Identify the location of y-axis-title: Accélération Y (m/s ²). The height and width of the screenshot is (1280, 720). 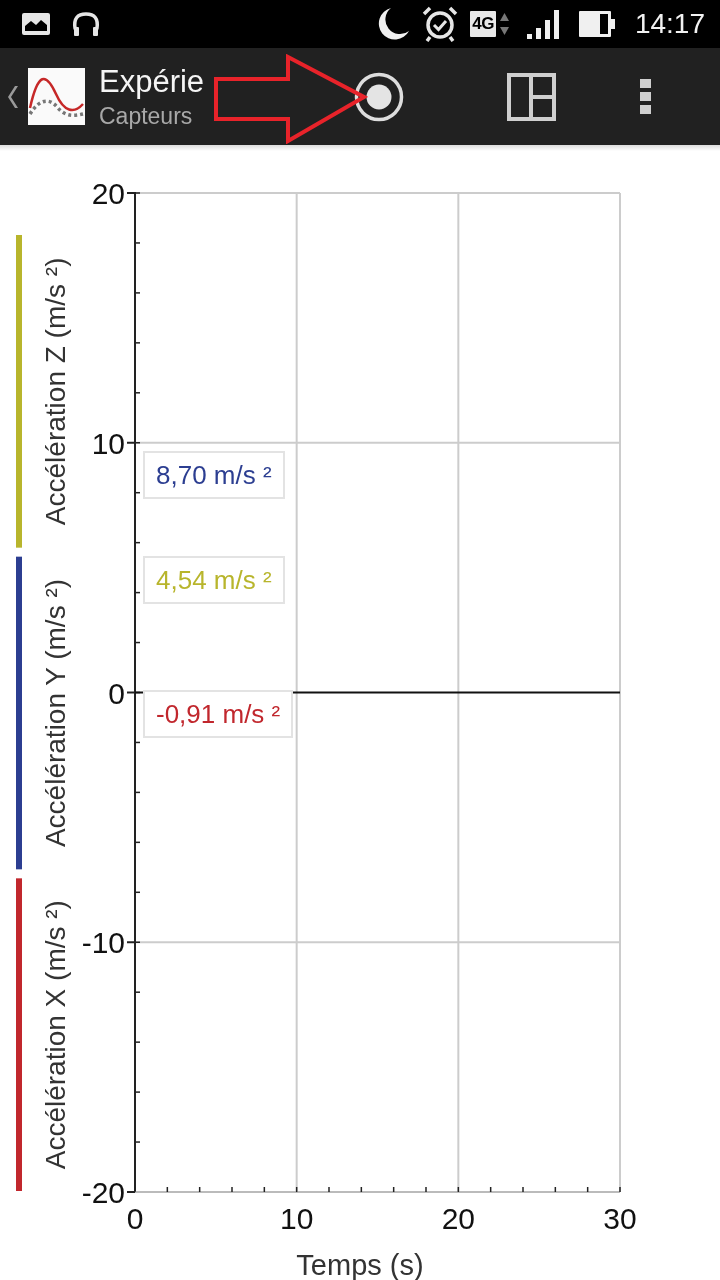
(55, 713).